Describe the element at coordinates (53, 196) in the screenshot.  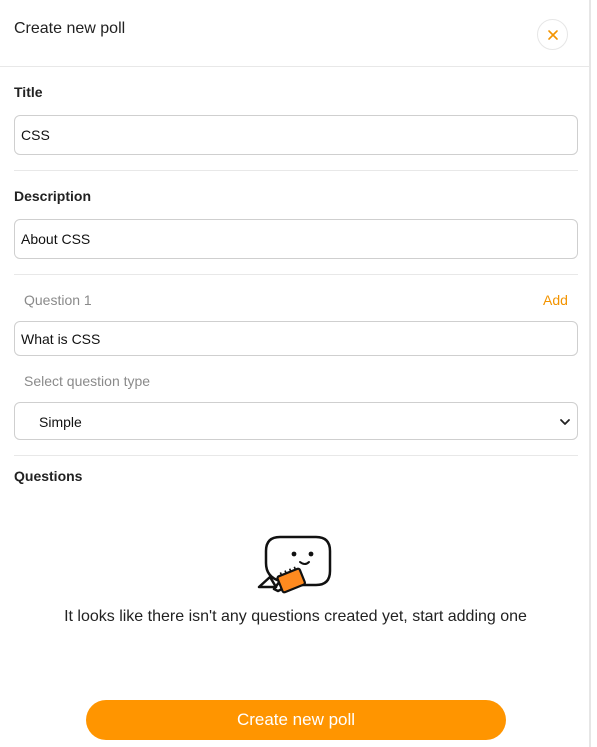
I see `description-label: Description` at that location.